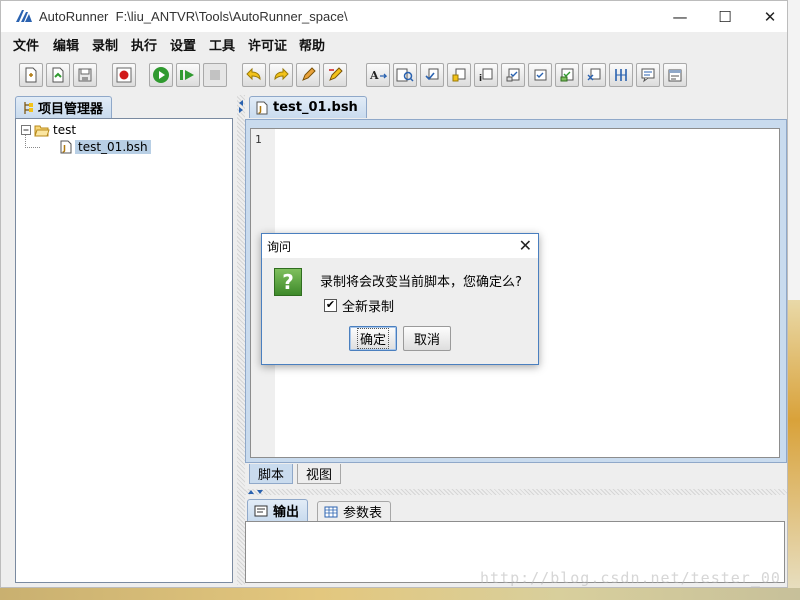 The image size is (800, 600). What do you see at coordinates (215, 75) in the screenshot?
I see `stop-button` at bounding box center [215, 75].